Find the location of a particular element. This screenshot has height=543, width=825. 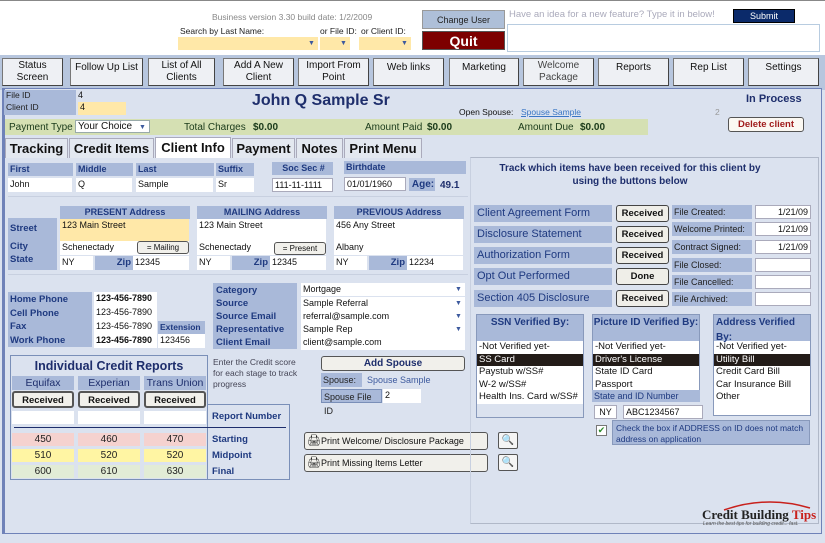

experian-final-score: 610 is located at coordinates (109, 471).